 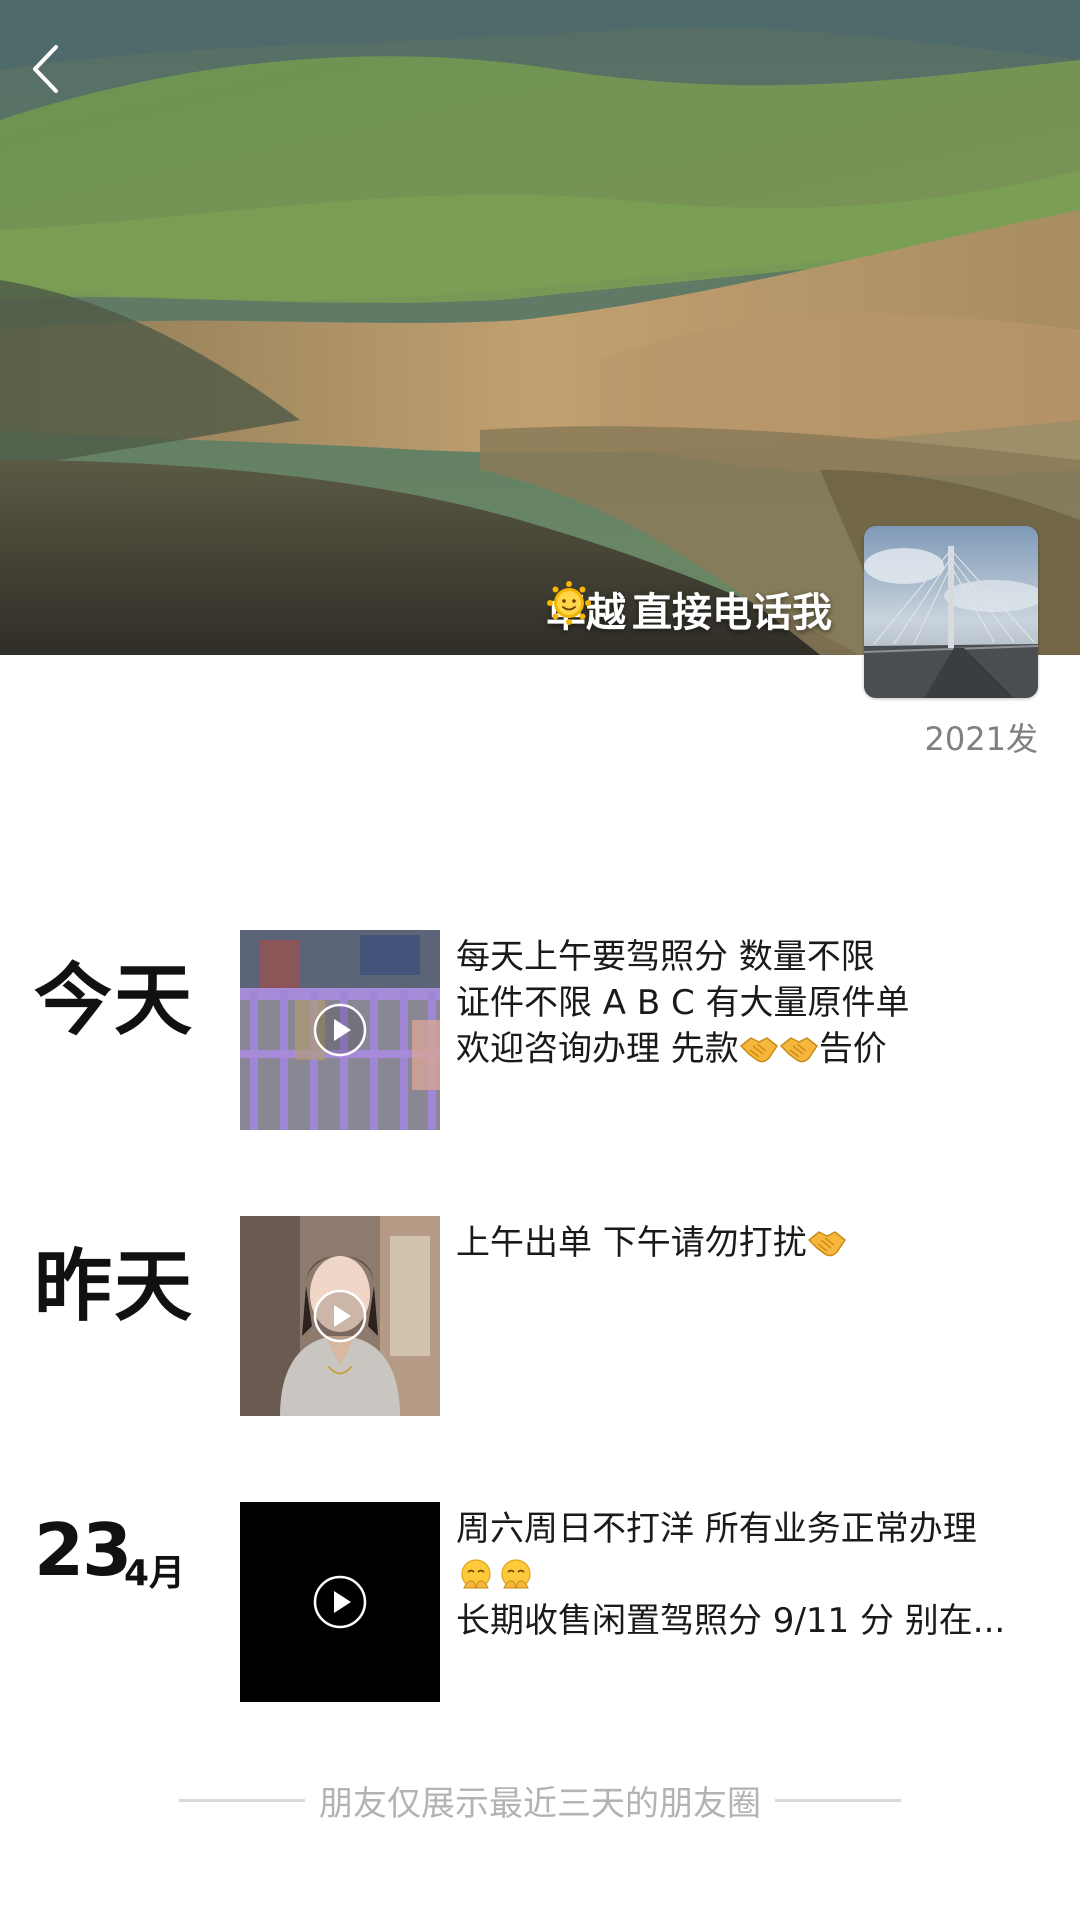 I want to click on footer-divider-left, so click(x=242, y=1800).